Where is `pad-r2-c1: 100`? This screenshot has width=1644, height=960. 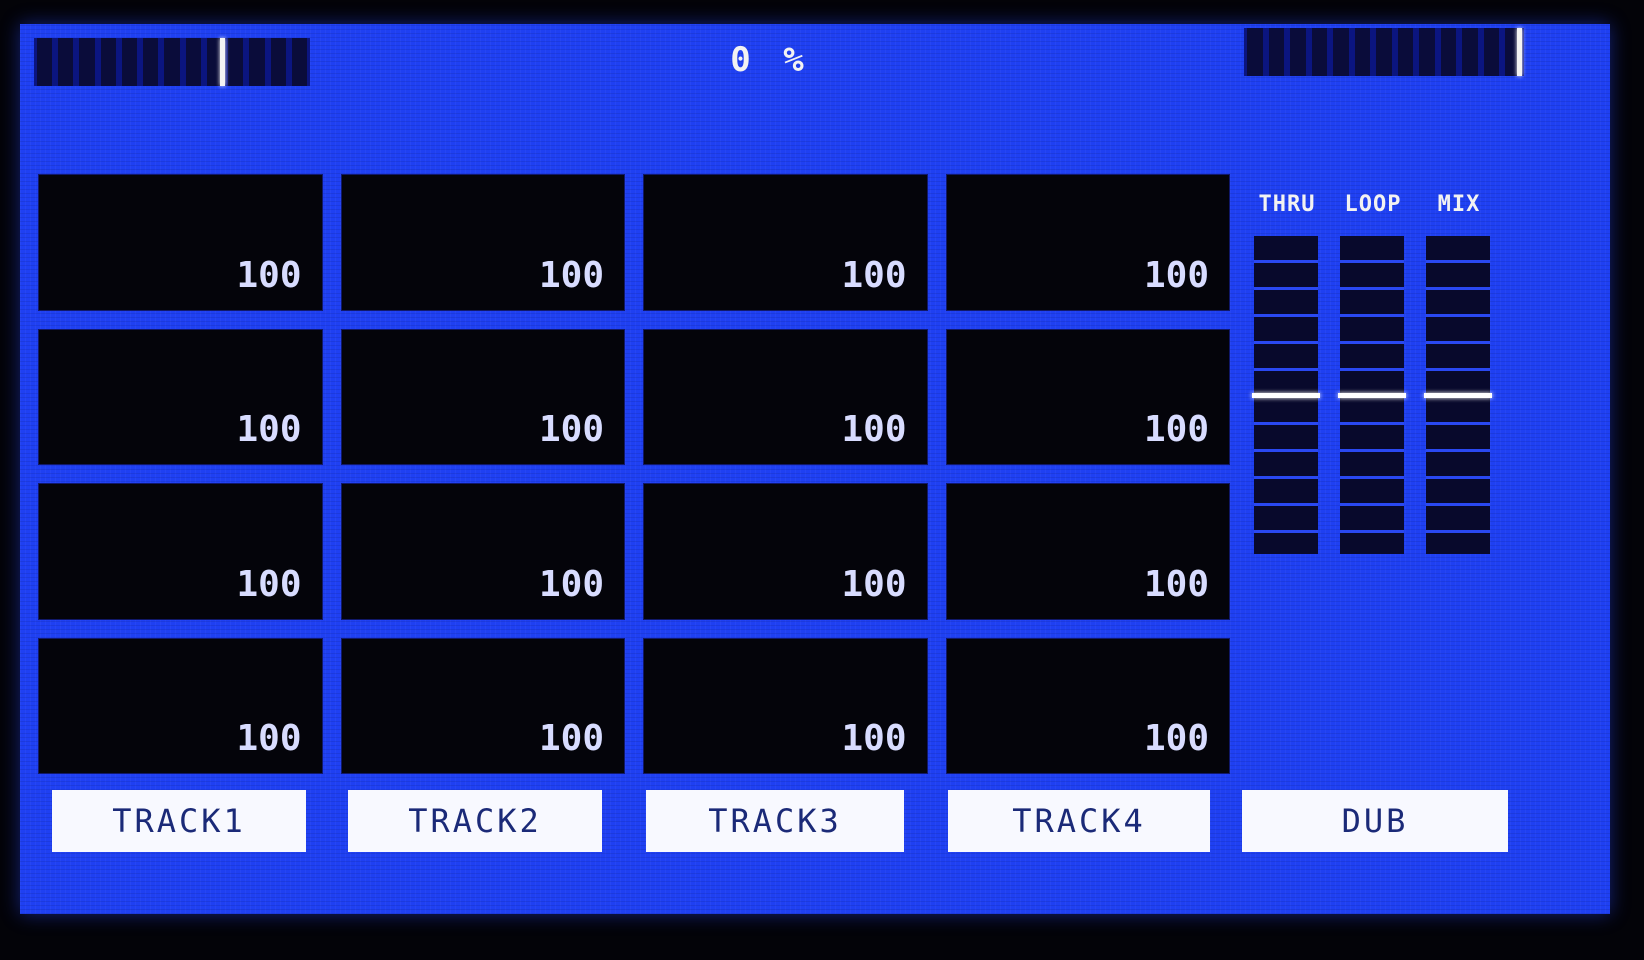
pad-r2-c1: 100 is located at coordinates (180, 396).